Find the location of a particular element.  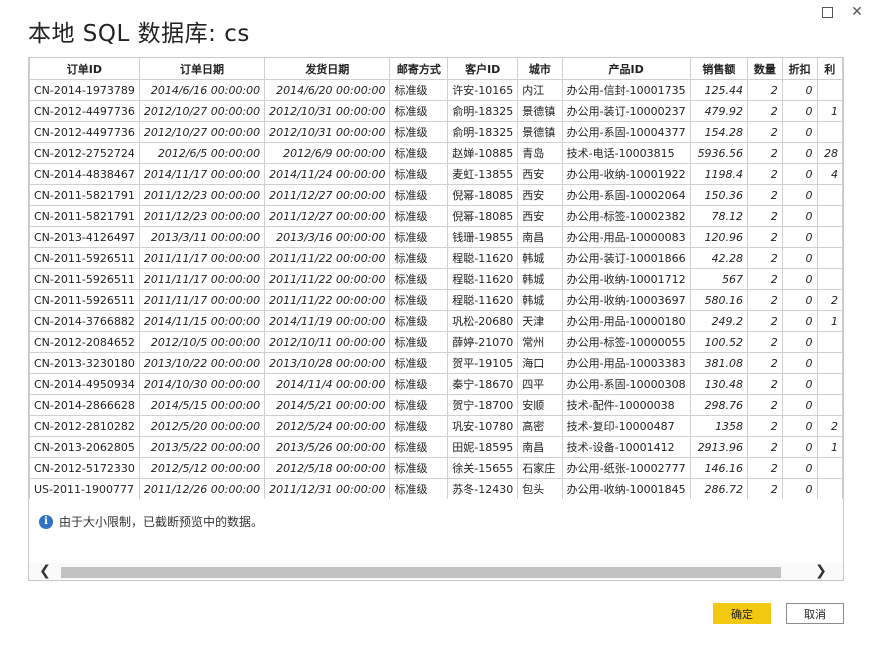

table-cell: 1 is located at coordinates (829, 111).